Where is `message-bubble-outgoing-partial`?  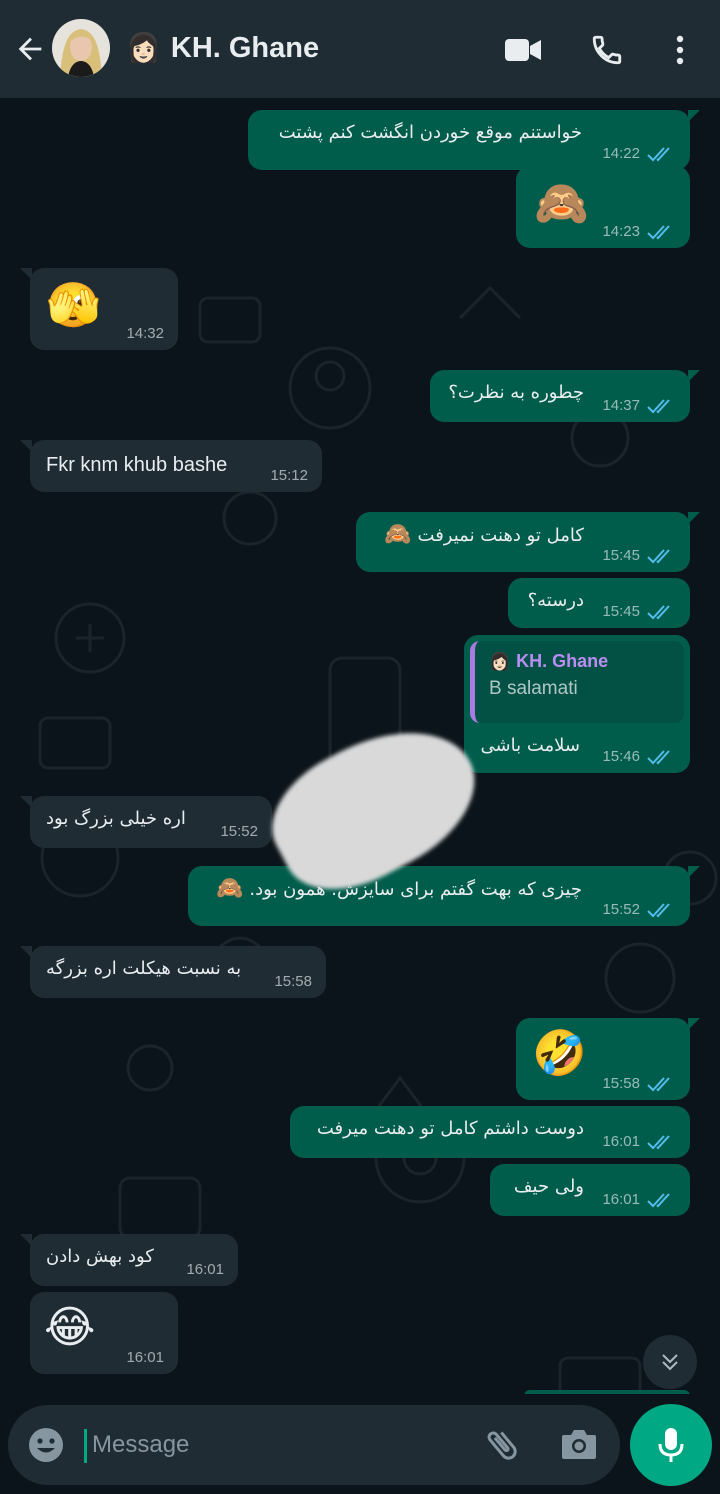 message-bubble-outgoing-partial is located at coordinates (607, 1392).